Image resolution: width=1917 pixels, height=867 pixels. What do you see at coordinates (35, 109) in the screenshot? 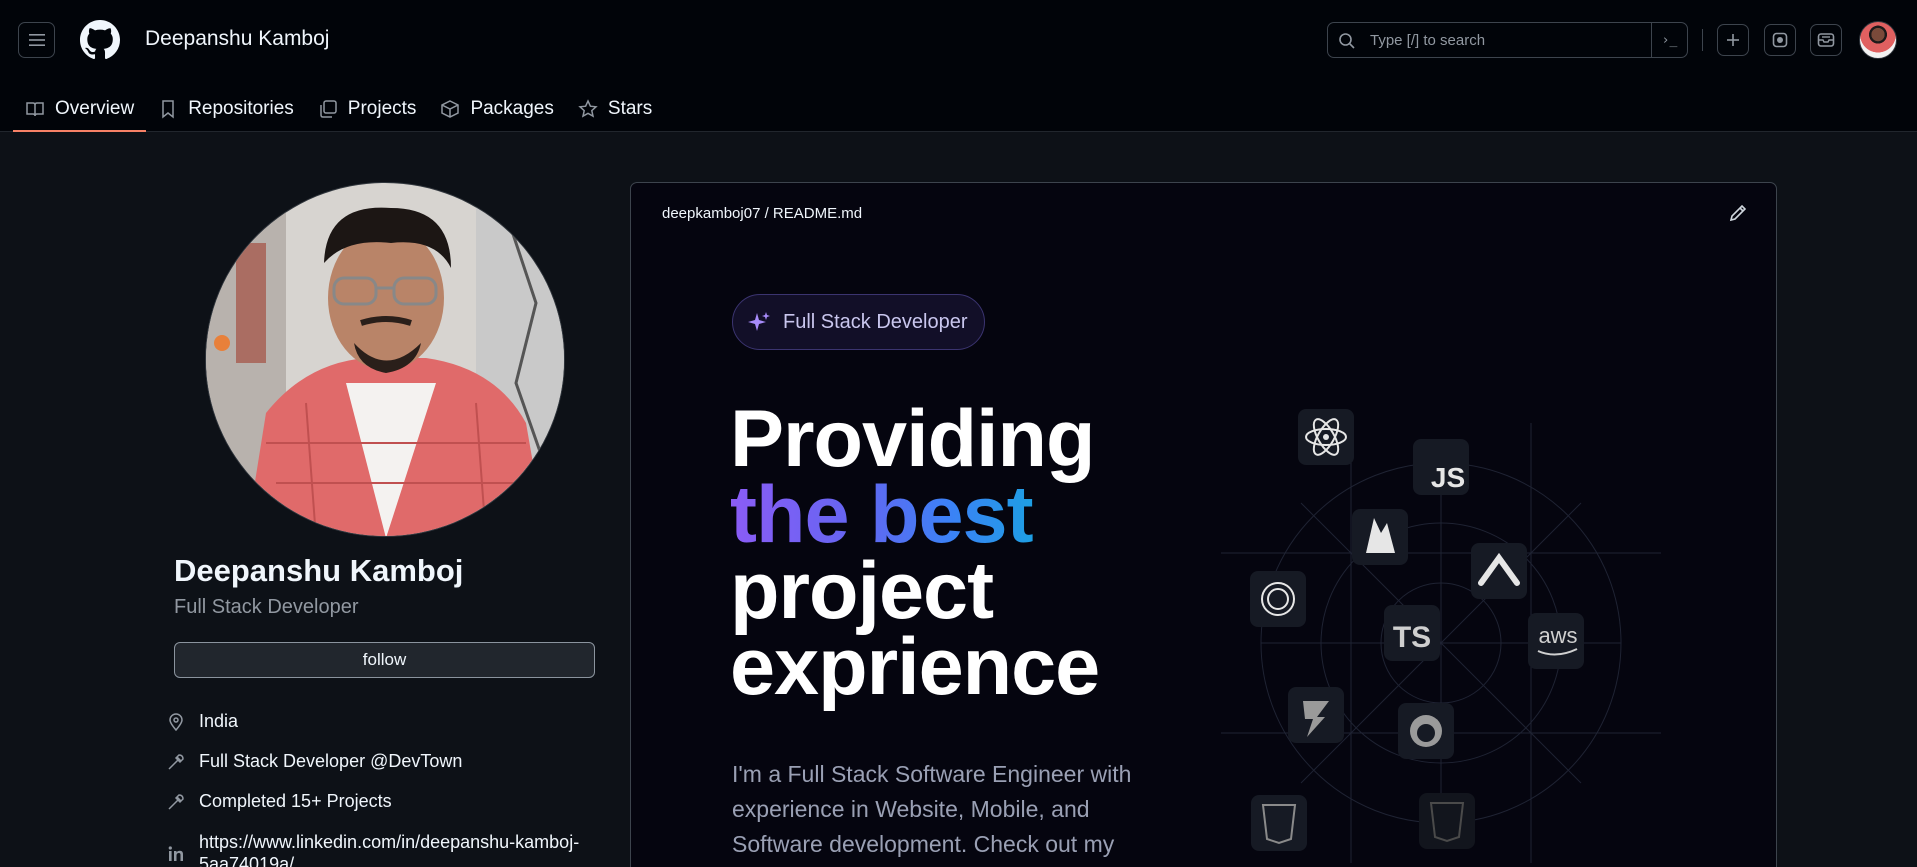
I see `book-icon` at bounding box center [35, 109].